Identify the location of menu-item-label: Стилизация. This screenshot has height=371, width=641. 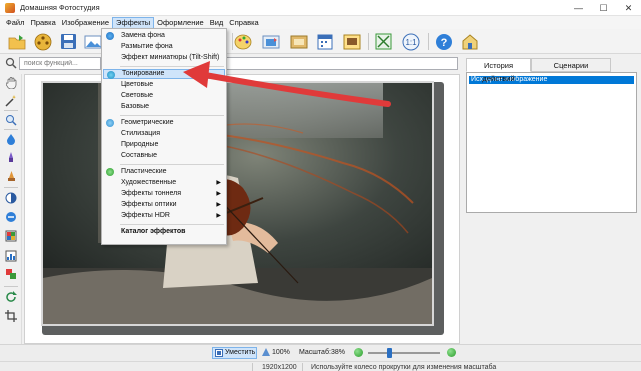
(140, 133).